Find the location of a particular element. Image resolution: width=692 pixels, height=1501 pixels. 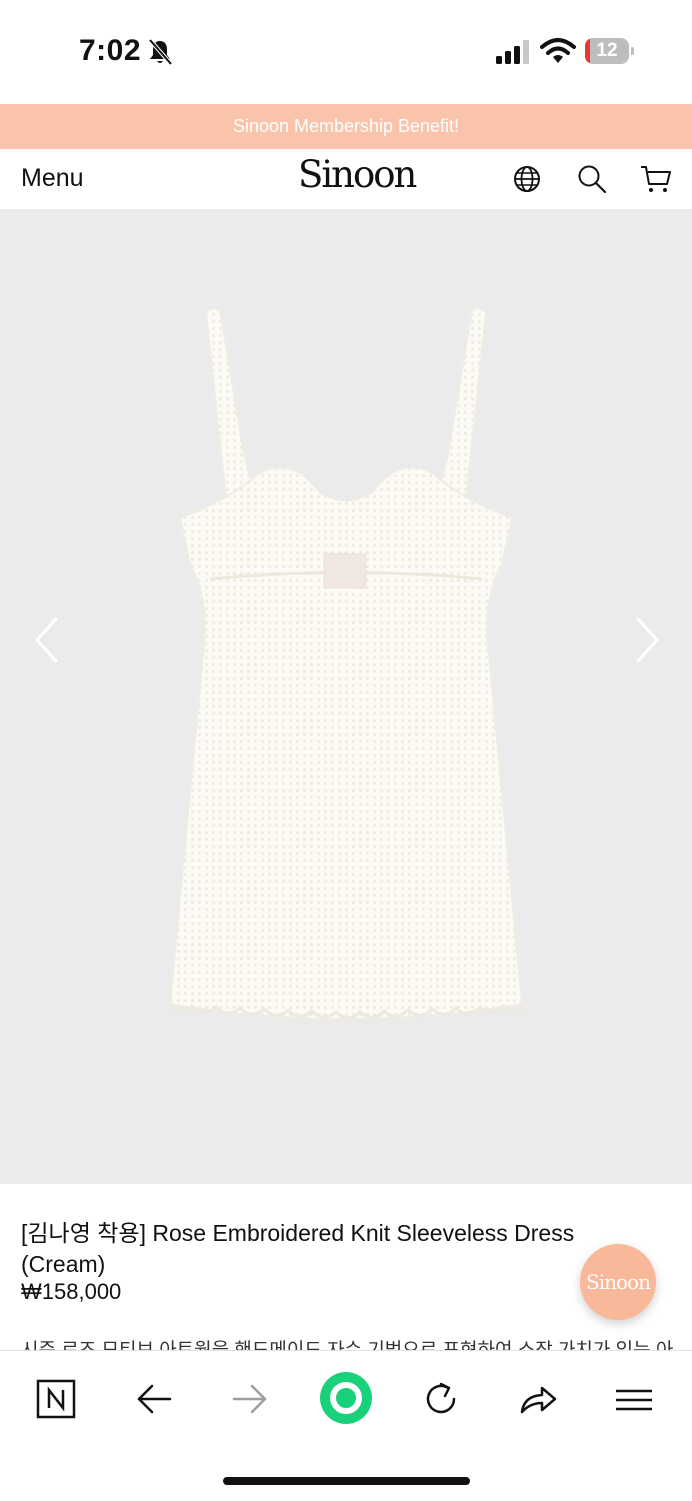

status-bar: 7:02 12 is located at coordinates (346, 52).